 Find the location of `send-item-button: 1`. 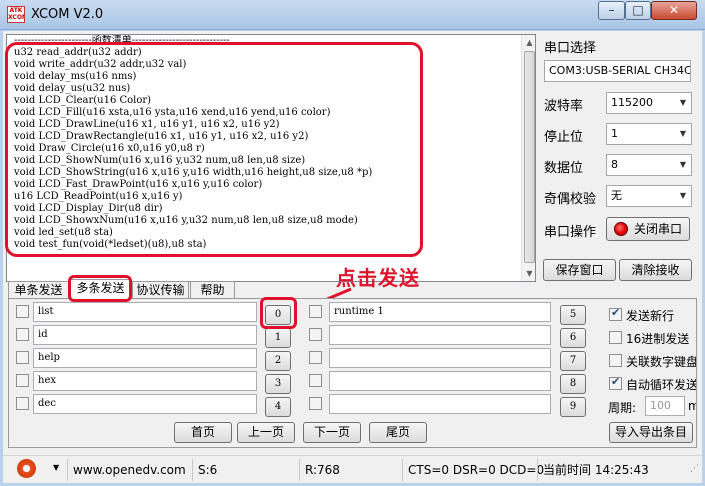

send-item-button: 1 is located at coordinates (278, 338).